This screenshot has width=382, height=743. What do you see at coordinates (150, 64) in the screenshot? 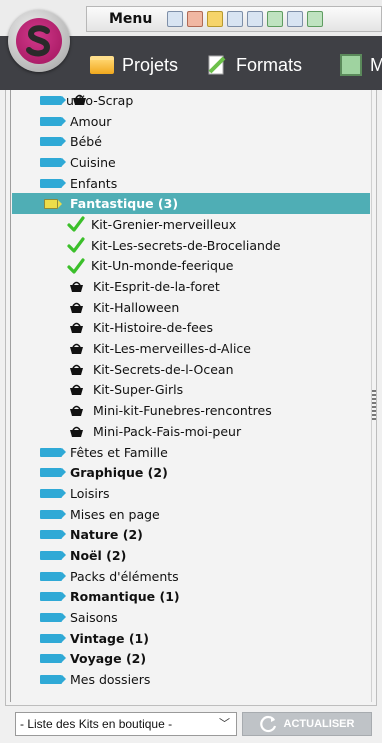
I see `tab-projets-label: Projets` at bounding box center [150, 64].